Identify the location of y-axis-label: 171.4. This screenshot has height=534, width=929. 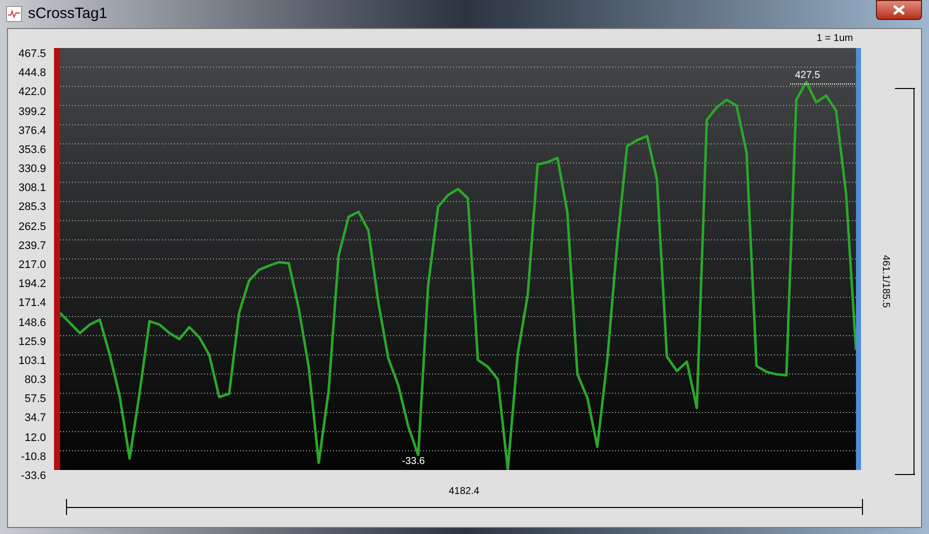
(32, 303).